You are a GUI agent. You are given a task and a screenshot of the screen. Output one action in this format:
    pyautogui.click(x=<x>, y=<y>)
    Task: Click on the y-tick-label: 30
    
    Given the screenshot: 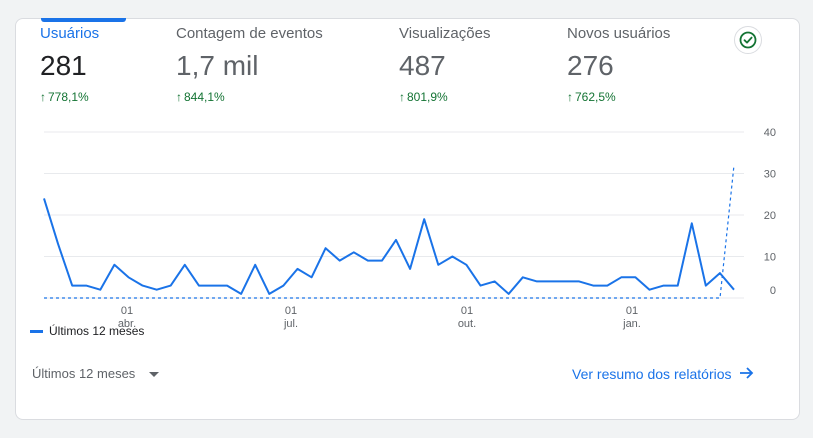 What is the action you would take?
    pyautogui.click(x=770, y=175)
    